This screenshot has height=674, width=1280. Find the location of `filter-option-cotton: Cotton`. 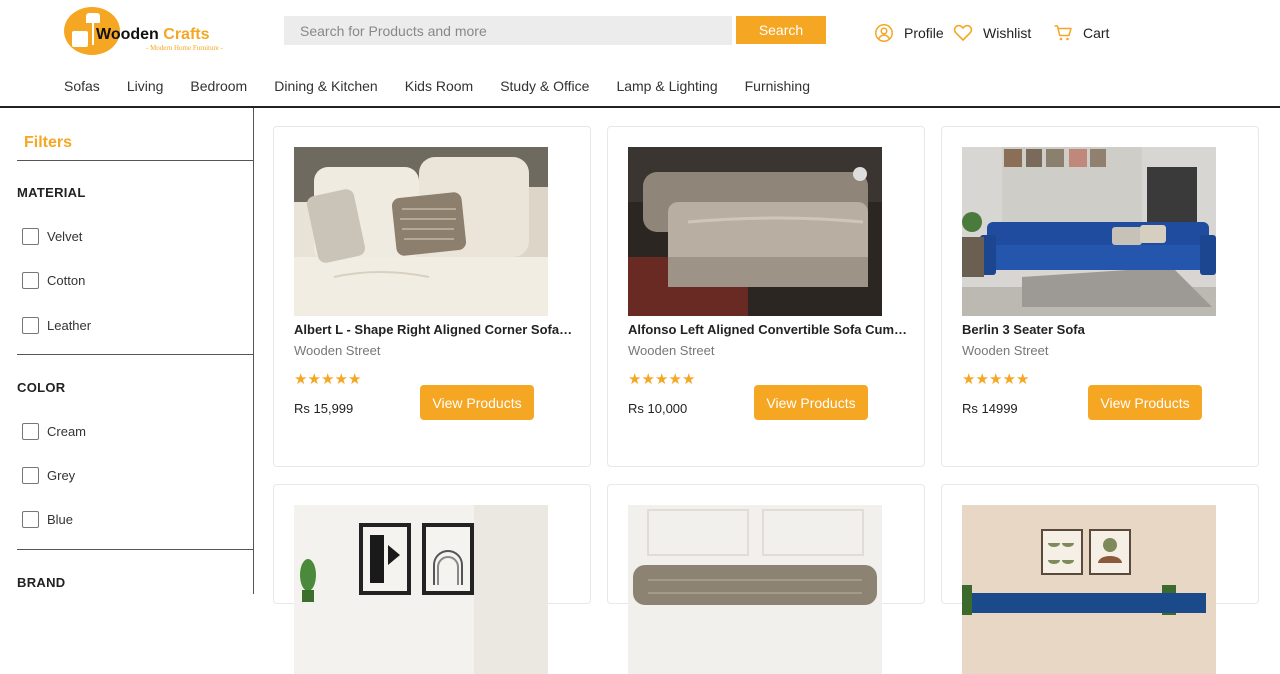

filter-option-cotton: Cotton is located at coordinates (53, 280).